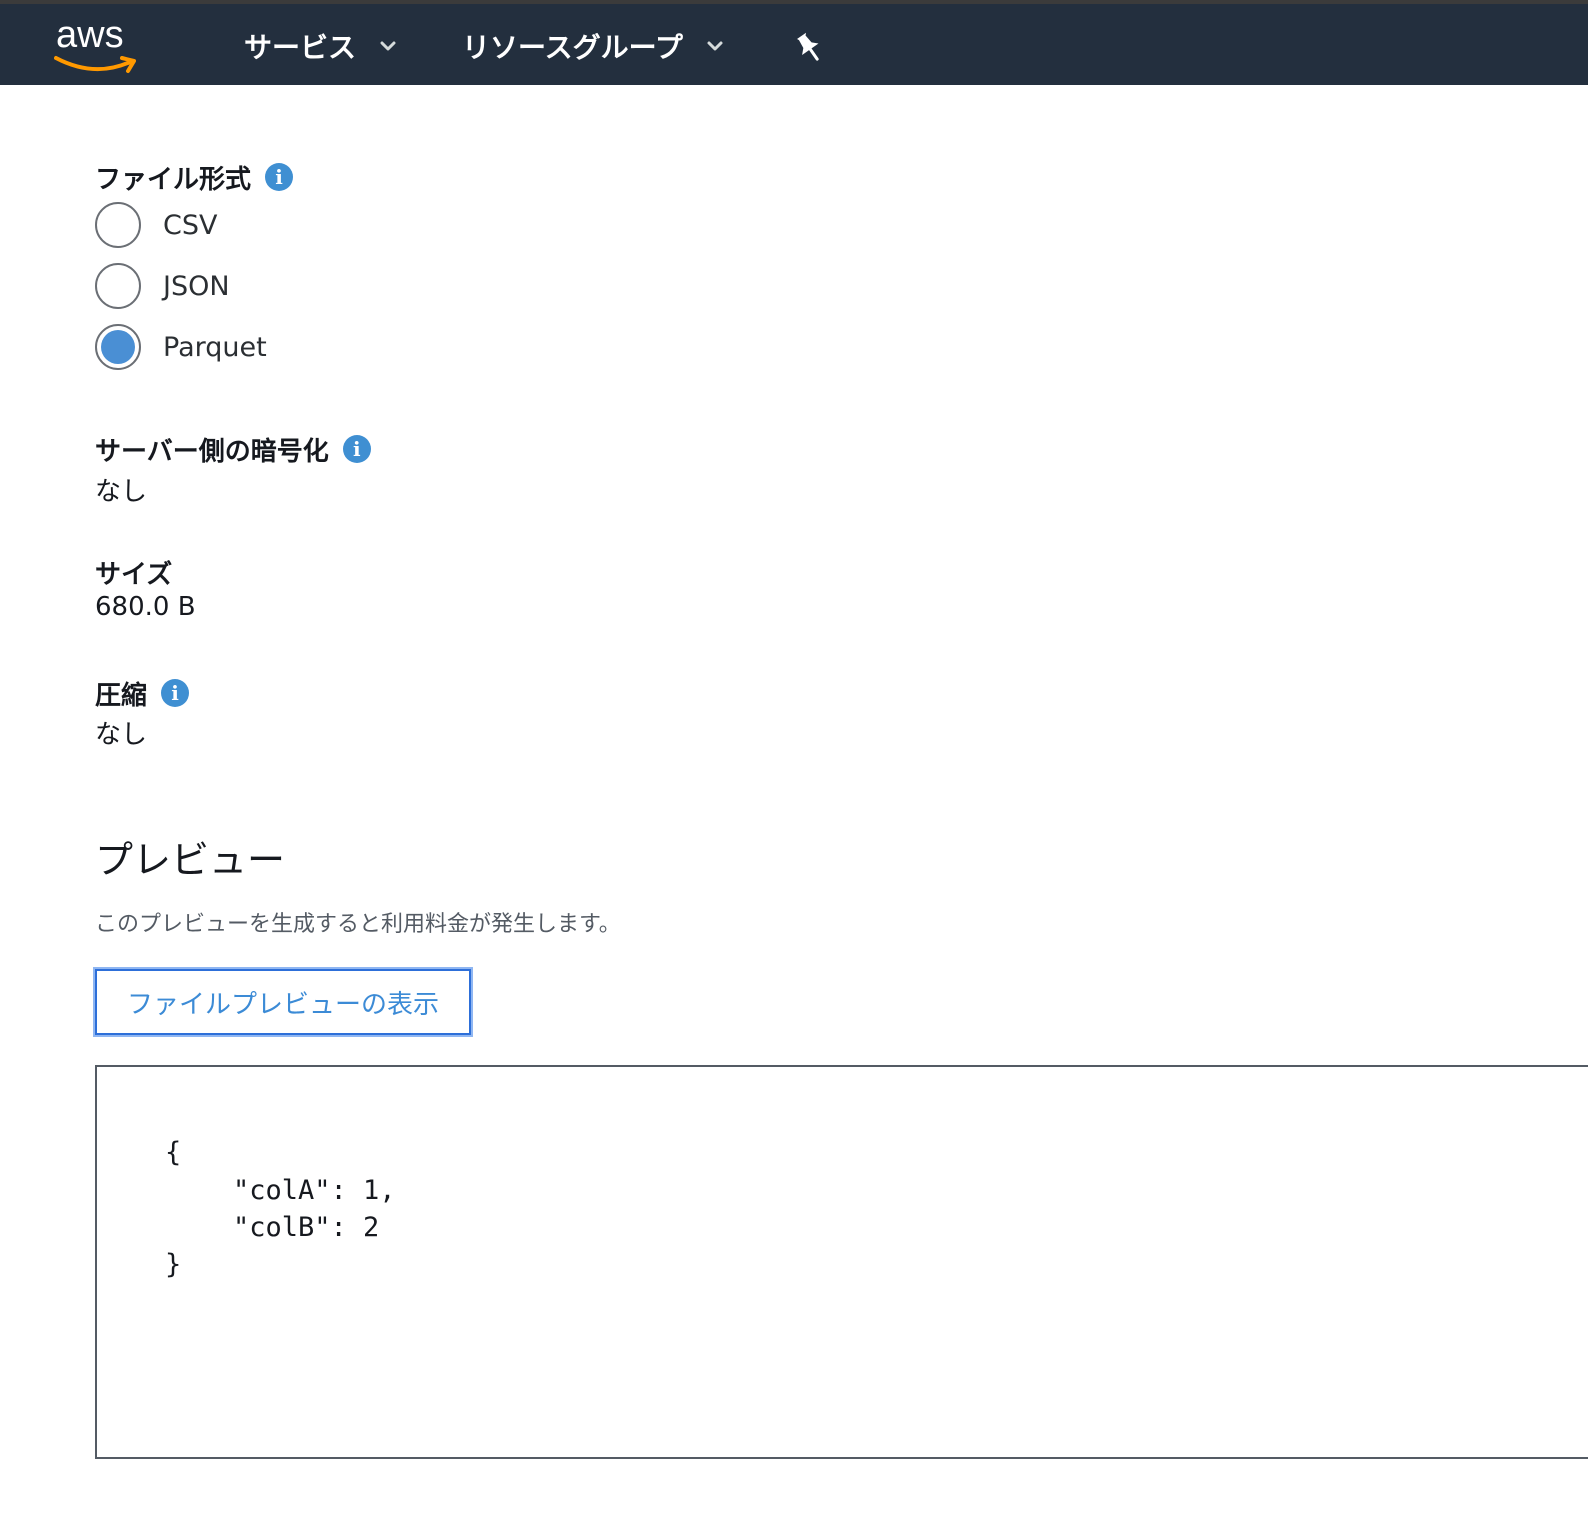 The width and height of the screenshot is (1588, 1516). I want to click on radio-option-json: JSON, so click(162, 286).